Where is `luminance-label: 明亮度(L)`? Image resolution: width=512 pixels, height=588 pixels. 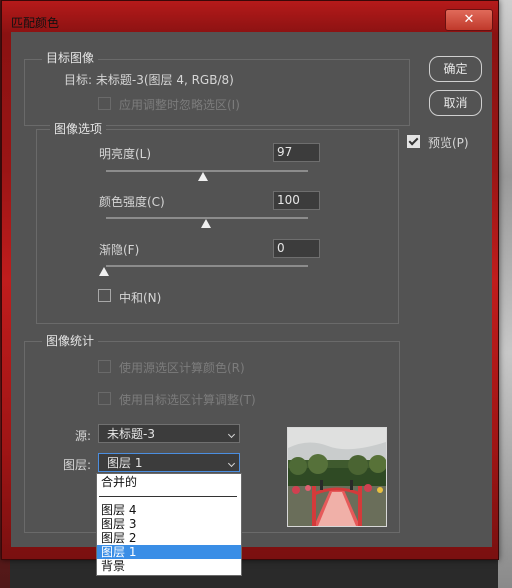 luminance-label: 明亮度(L) is located at coordinates (125, 154).